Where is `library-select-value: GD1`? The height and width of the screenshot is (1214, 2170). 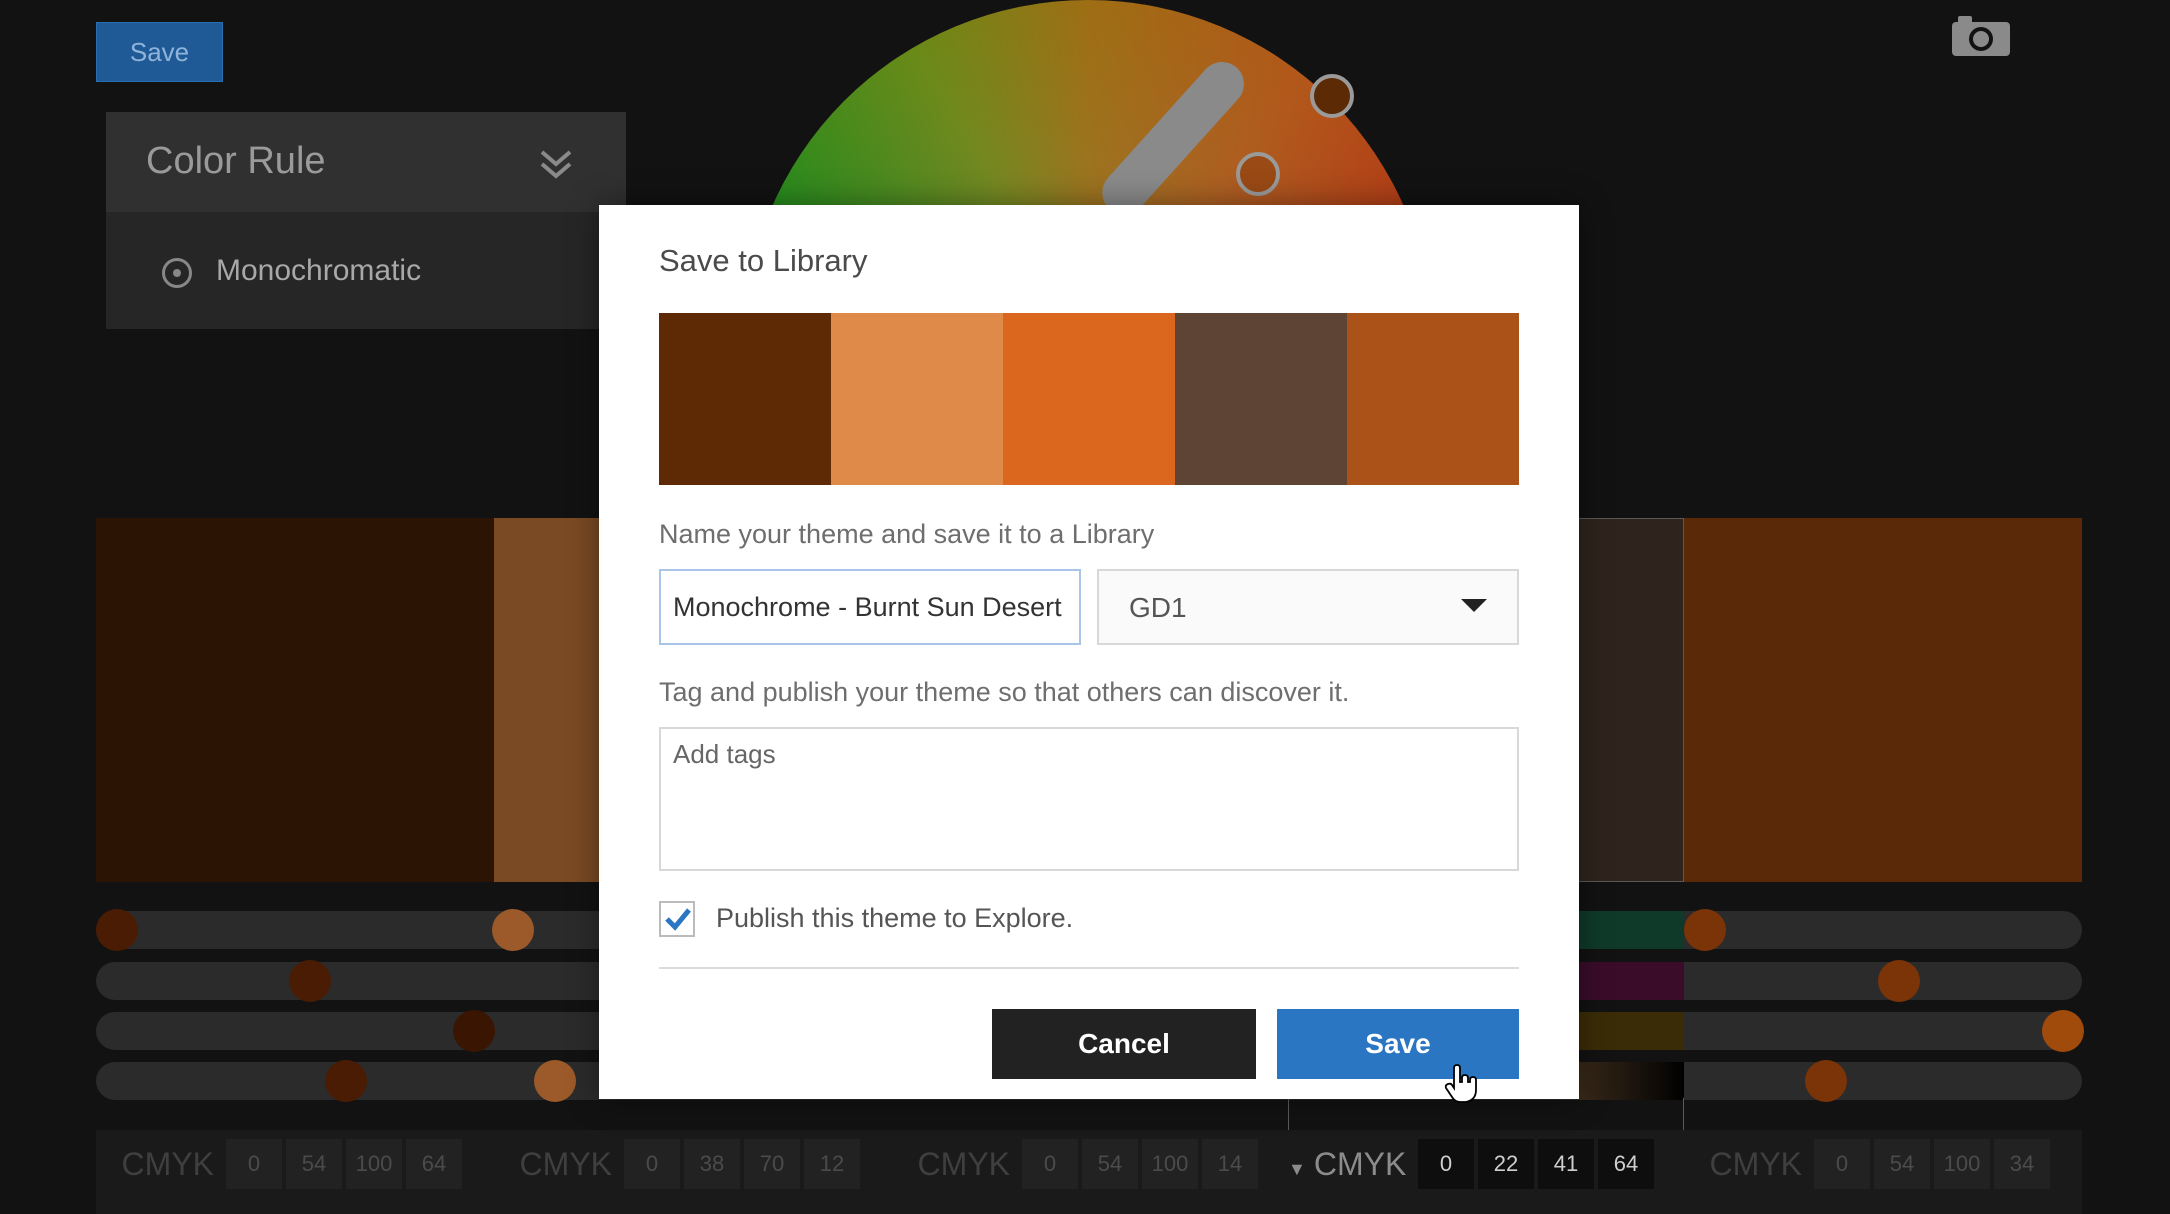
library-select-value: GD1 is located at coordinates (1158, 607).